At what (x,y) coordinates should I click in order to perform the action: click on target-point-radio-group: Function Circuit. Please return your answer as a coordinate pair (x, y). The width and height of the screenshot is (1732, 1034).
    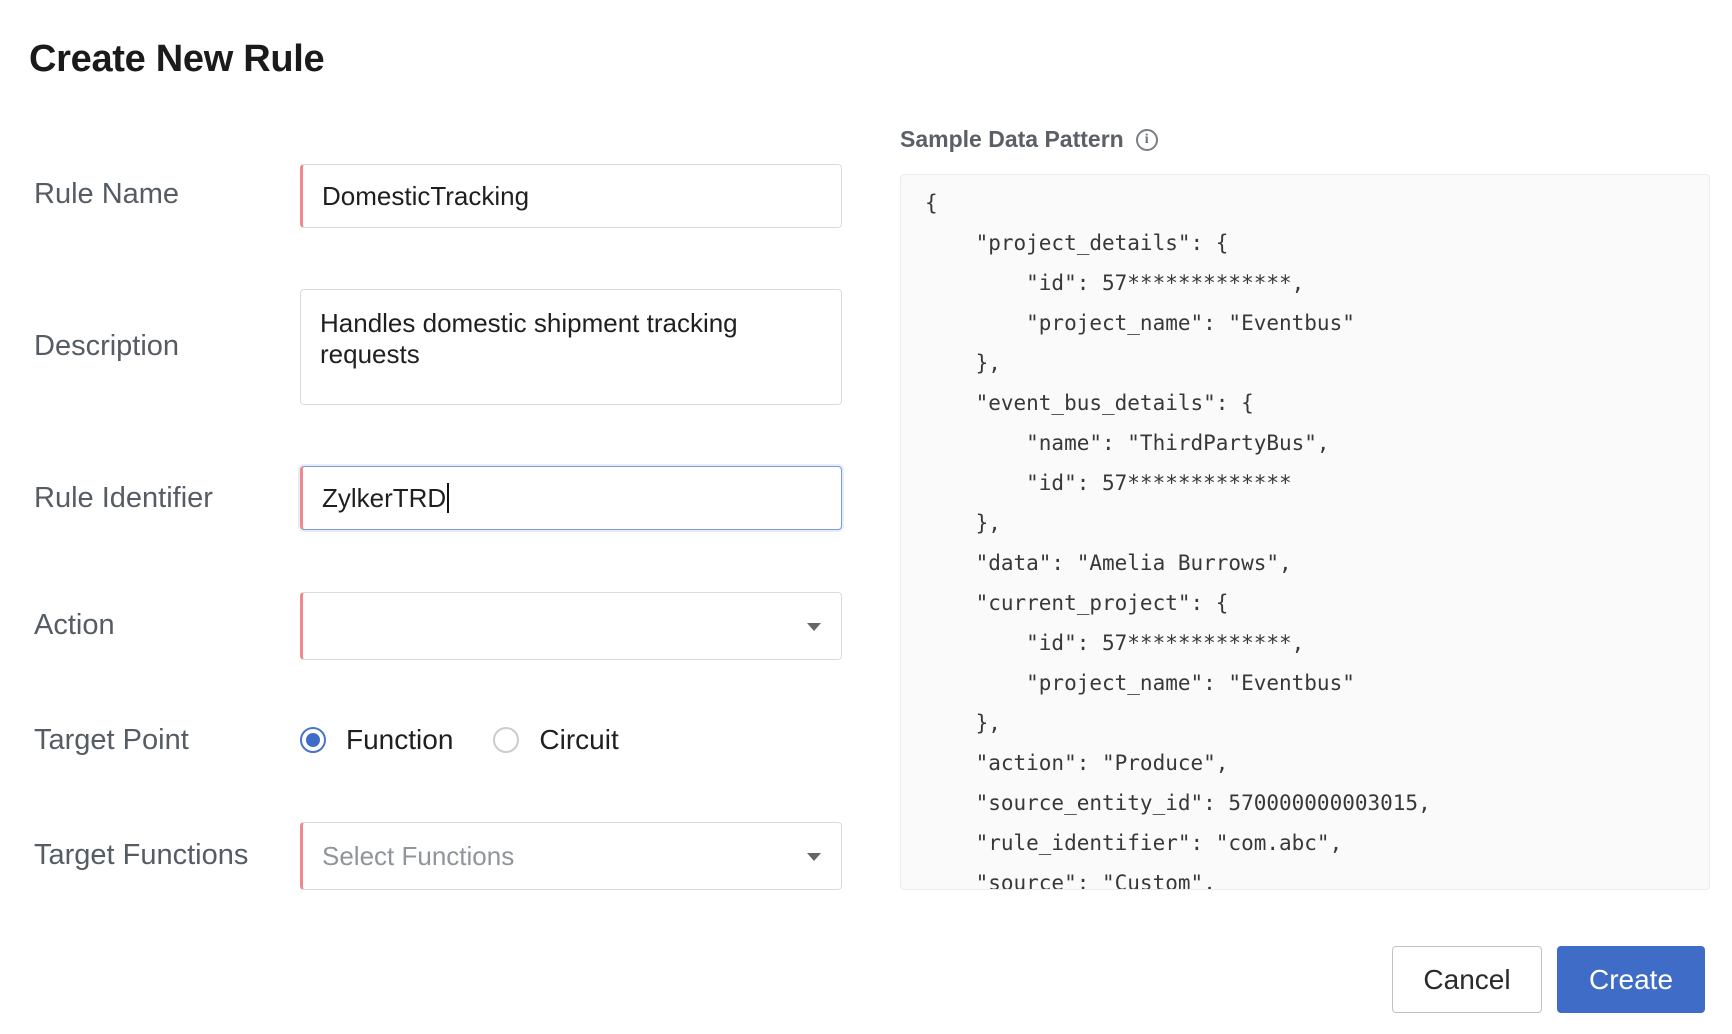
    Looking at the image, I should click on (479, 740).